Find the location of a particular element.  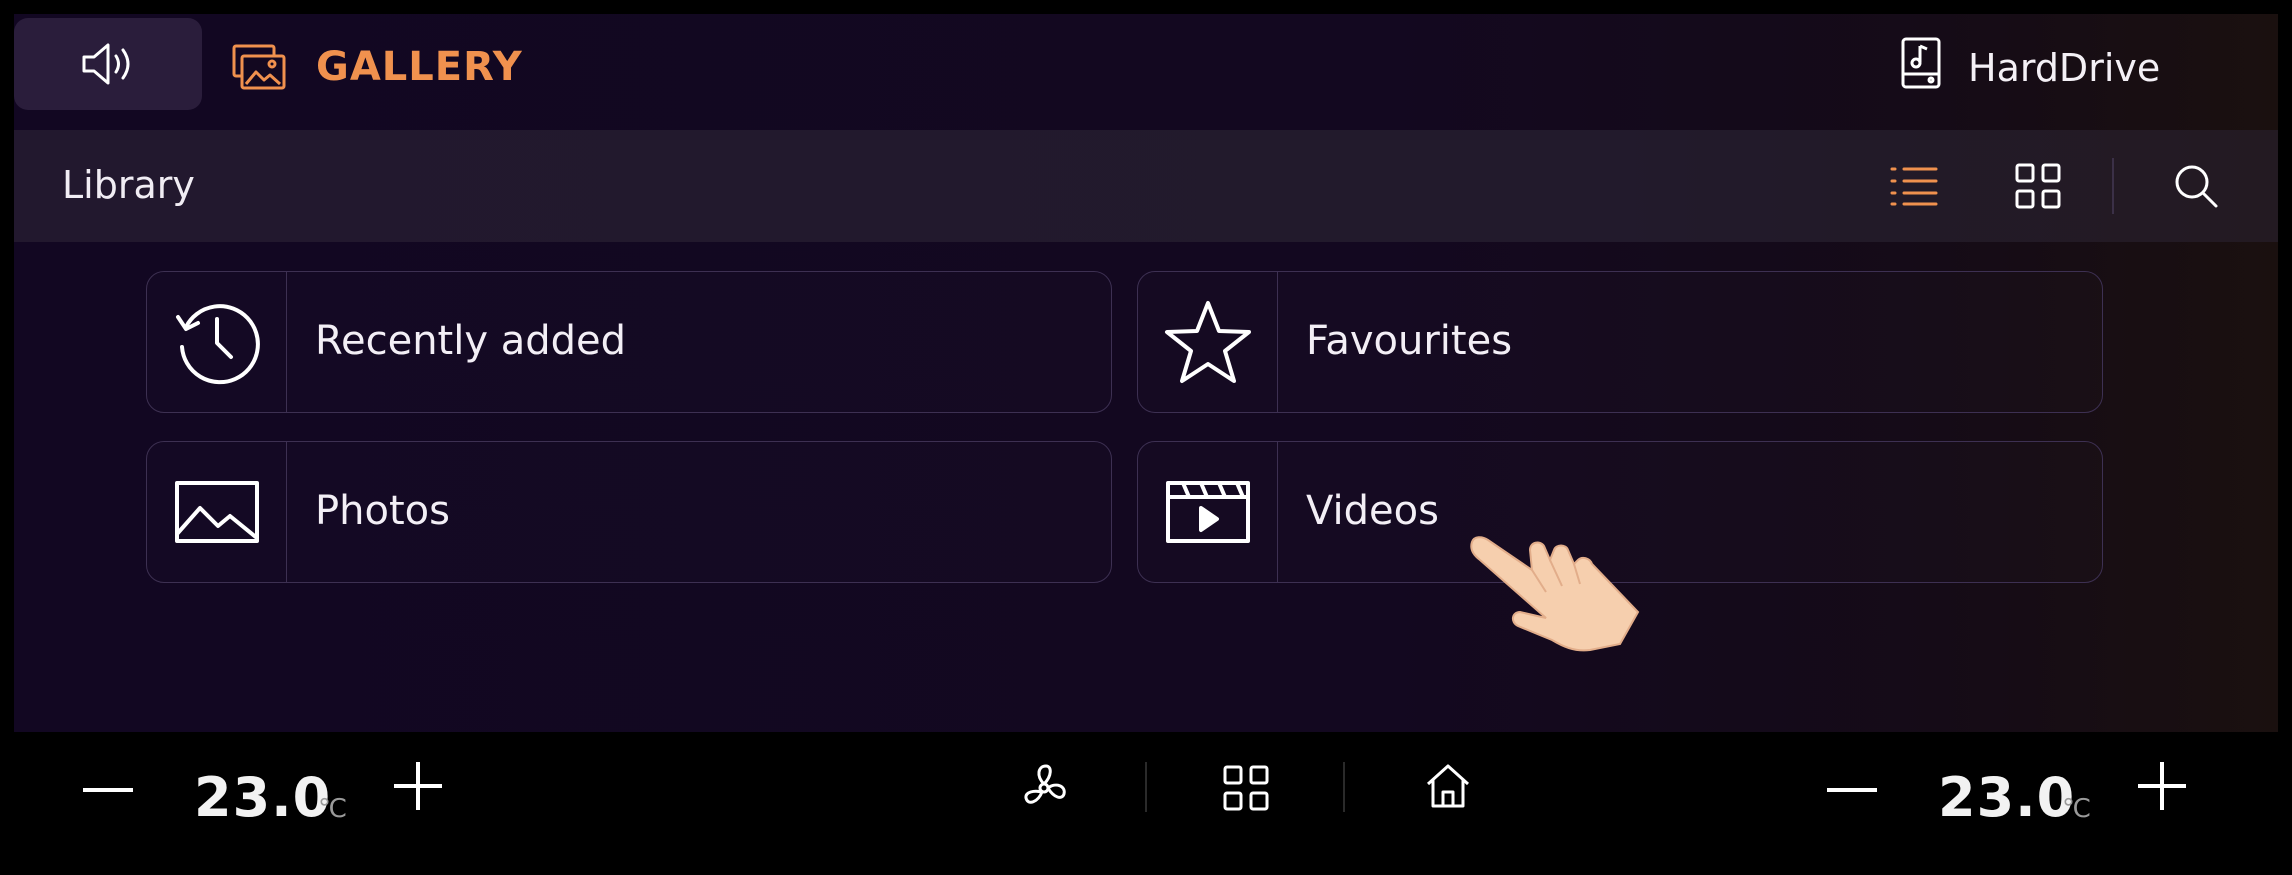

home-button is located at coordinates (1448, 786).